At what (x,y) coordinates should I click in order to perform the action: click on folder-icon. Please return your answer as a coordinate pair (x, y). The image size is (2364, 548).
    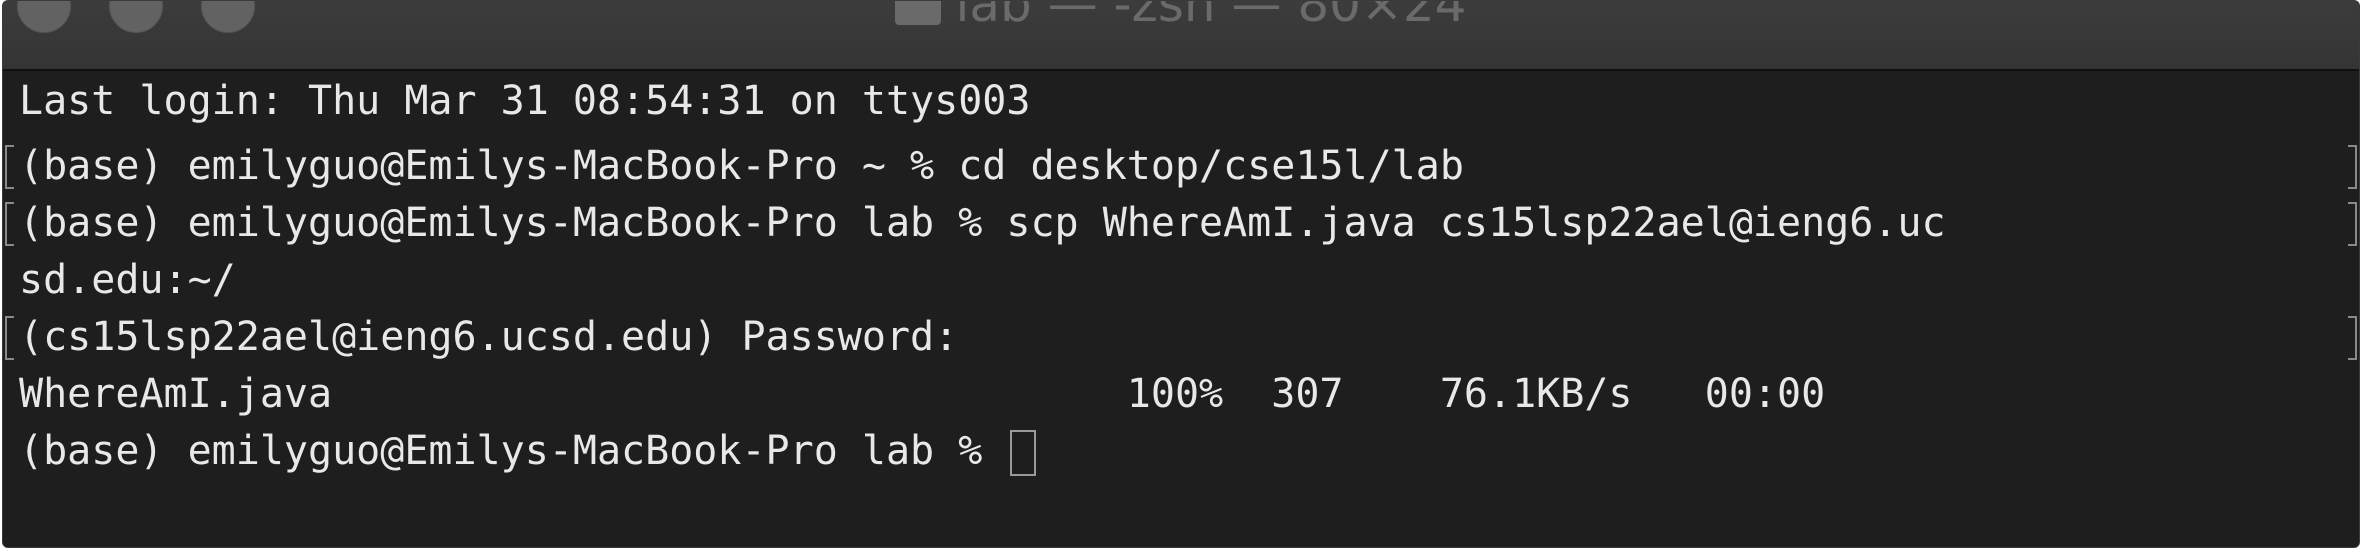
    Looking at the image, I should click on (918, 13).